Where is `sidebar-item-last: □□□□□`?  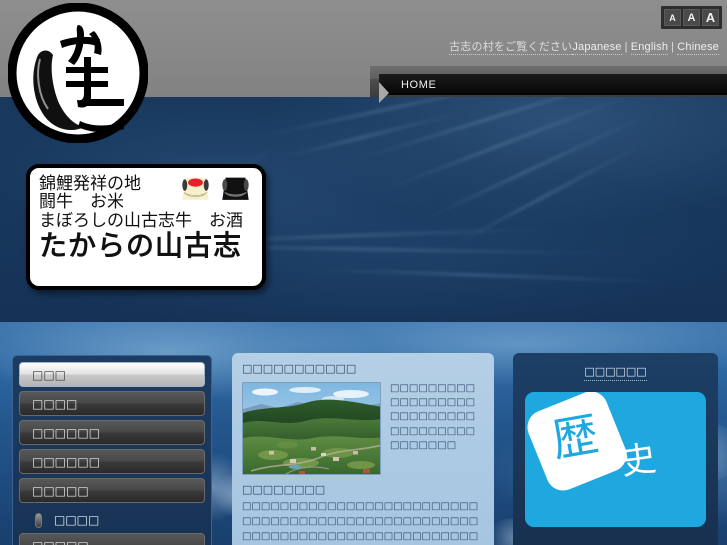 sidebar-item-last: □□□□□ is located at coordinates (112, 539).